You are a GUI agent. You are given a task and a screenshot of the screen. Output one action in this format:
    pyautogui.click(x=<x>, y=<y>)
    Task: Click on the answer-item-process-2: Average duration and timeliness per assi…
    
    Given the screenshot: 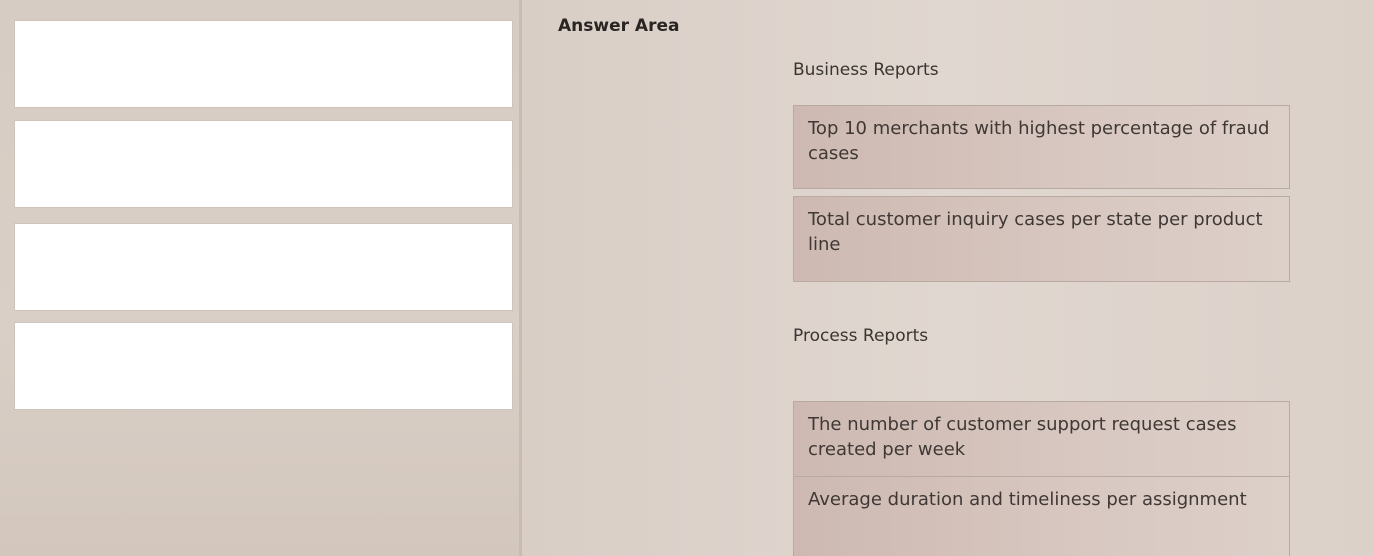 What is the action you would take?
    pyautogui.click(x=1041, y=516)
    